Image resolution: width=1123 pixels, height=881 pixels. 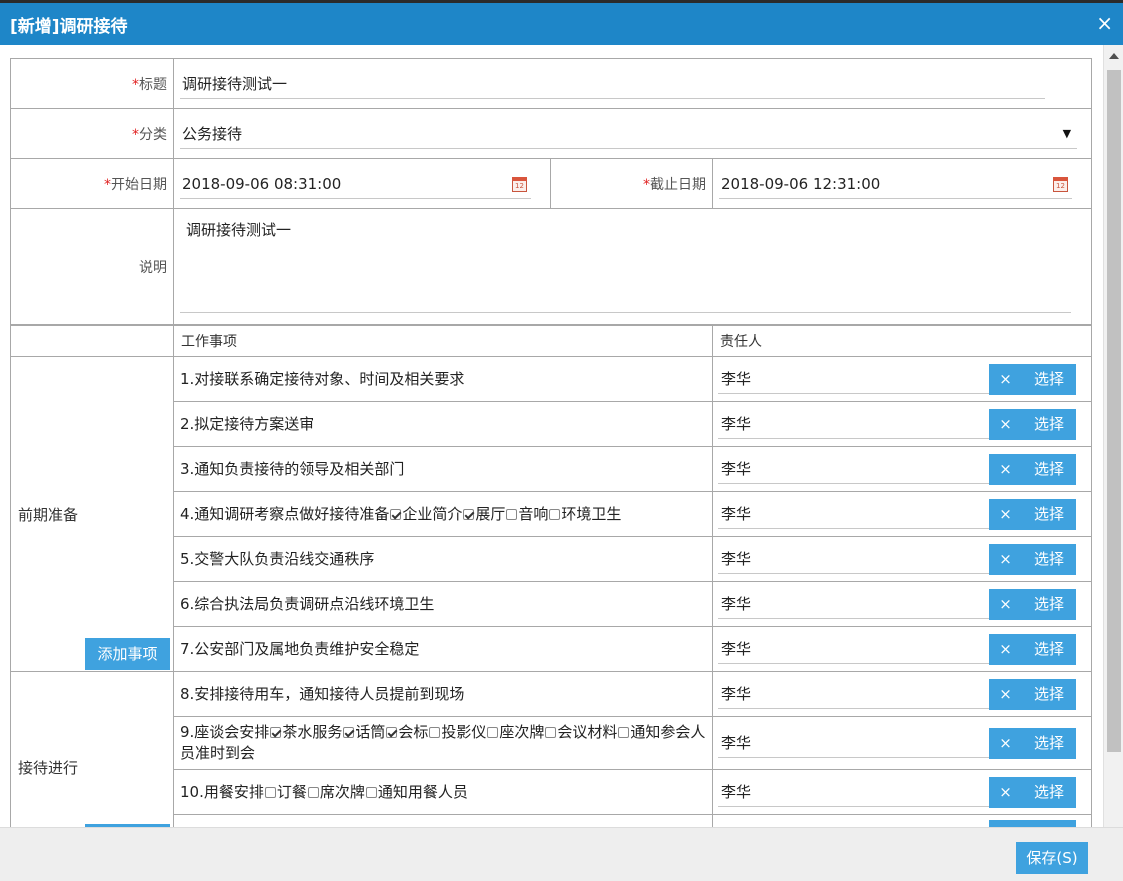 What do you see at coordinates (443, 604) in the screenshot?
I see `task-item: 6.综合执法局负责调研点沿线环境卫生` at bounding box center [443, 604].